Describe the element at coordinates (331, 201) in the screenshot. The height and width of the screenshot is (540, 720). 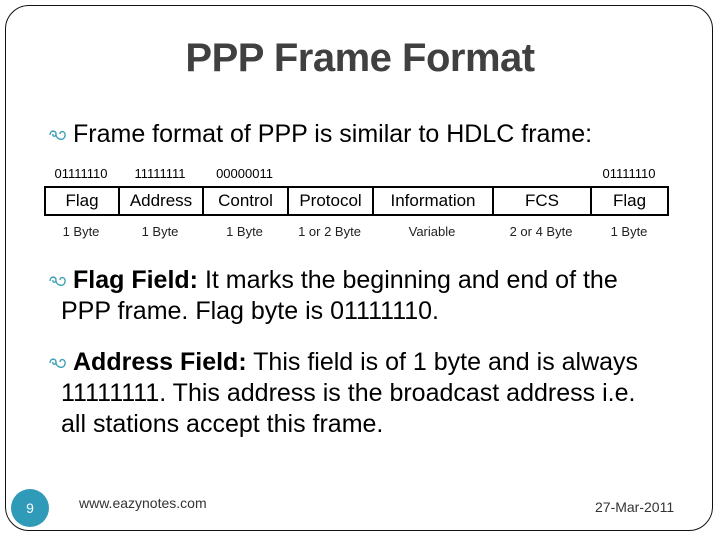
I see `field-protocol: Protocol` at that location.